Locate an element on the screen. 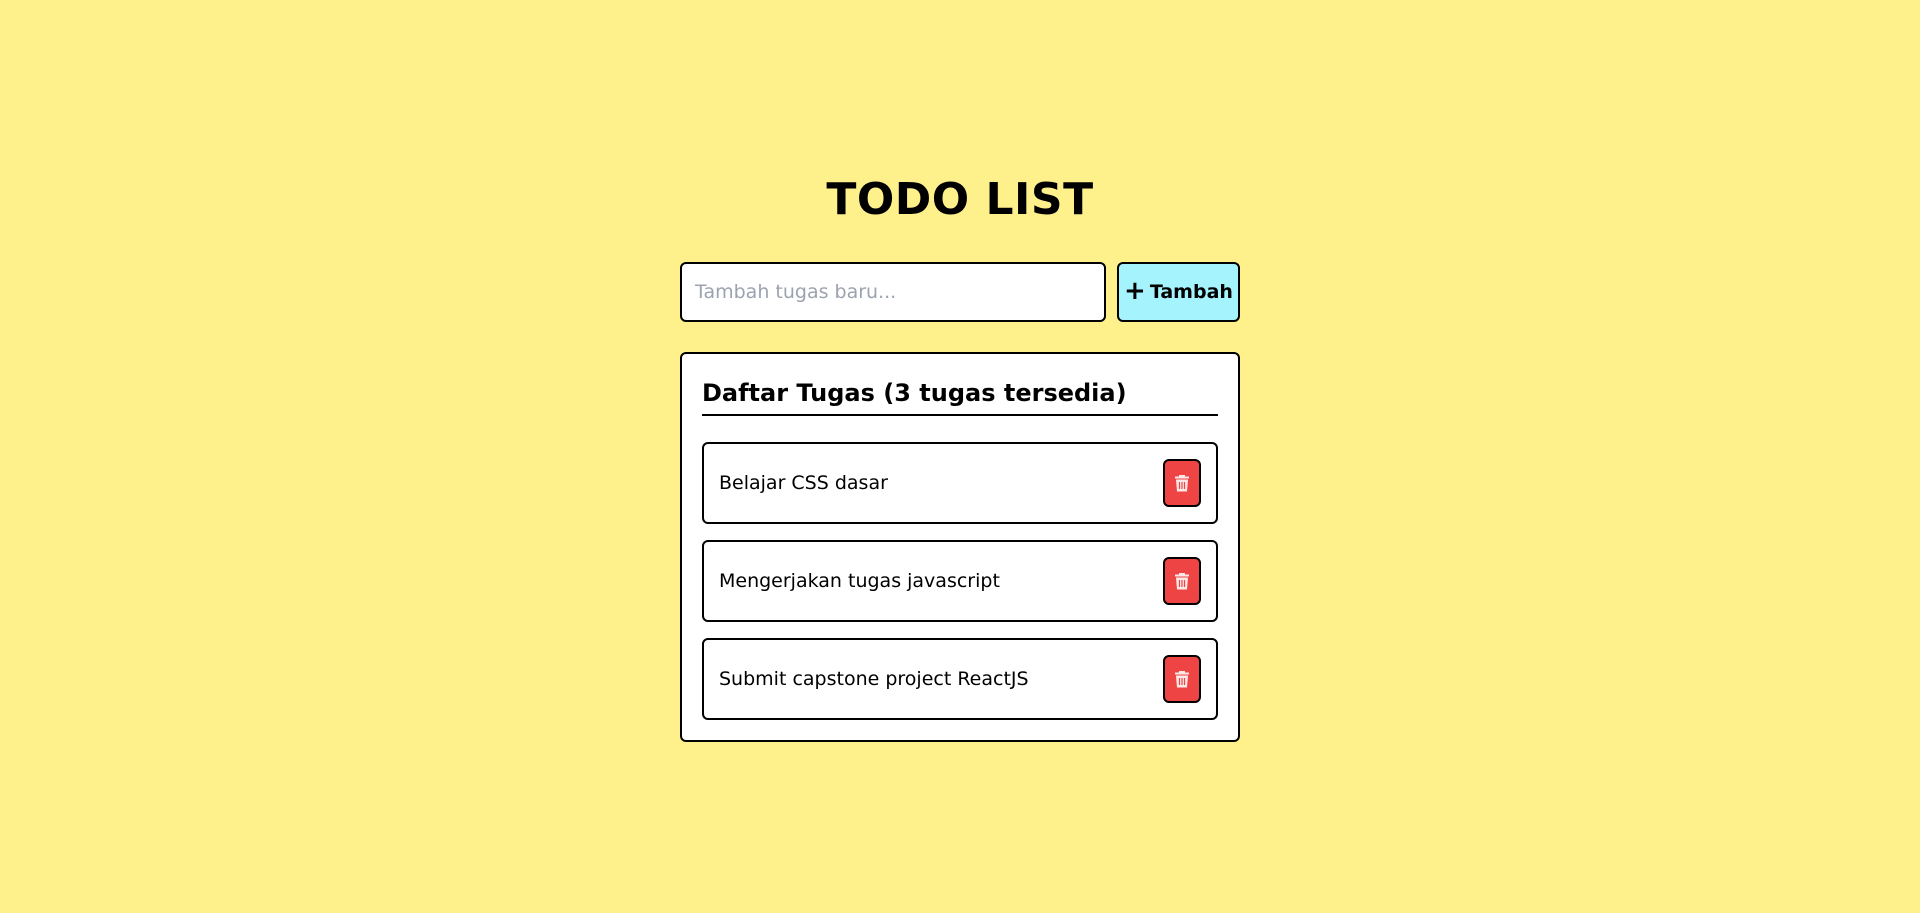 The width and height of the screenshot is (1920, 913). plus-icon: + is located at coordinates (1135, 290).